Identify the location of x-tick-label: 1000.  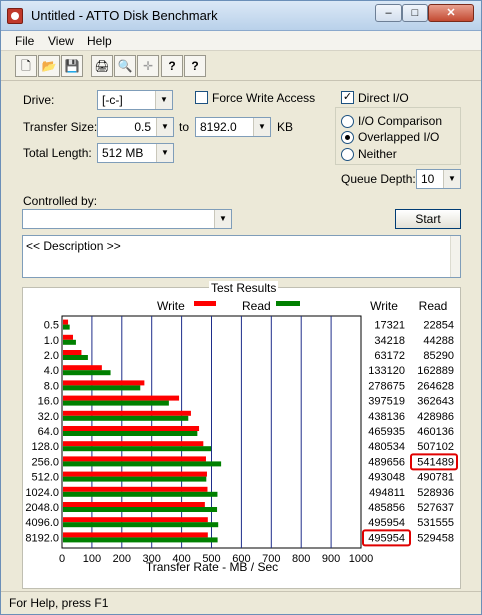
(361, 559).